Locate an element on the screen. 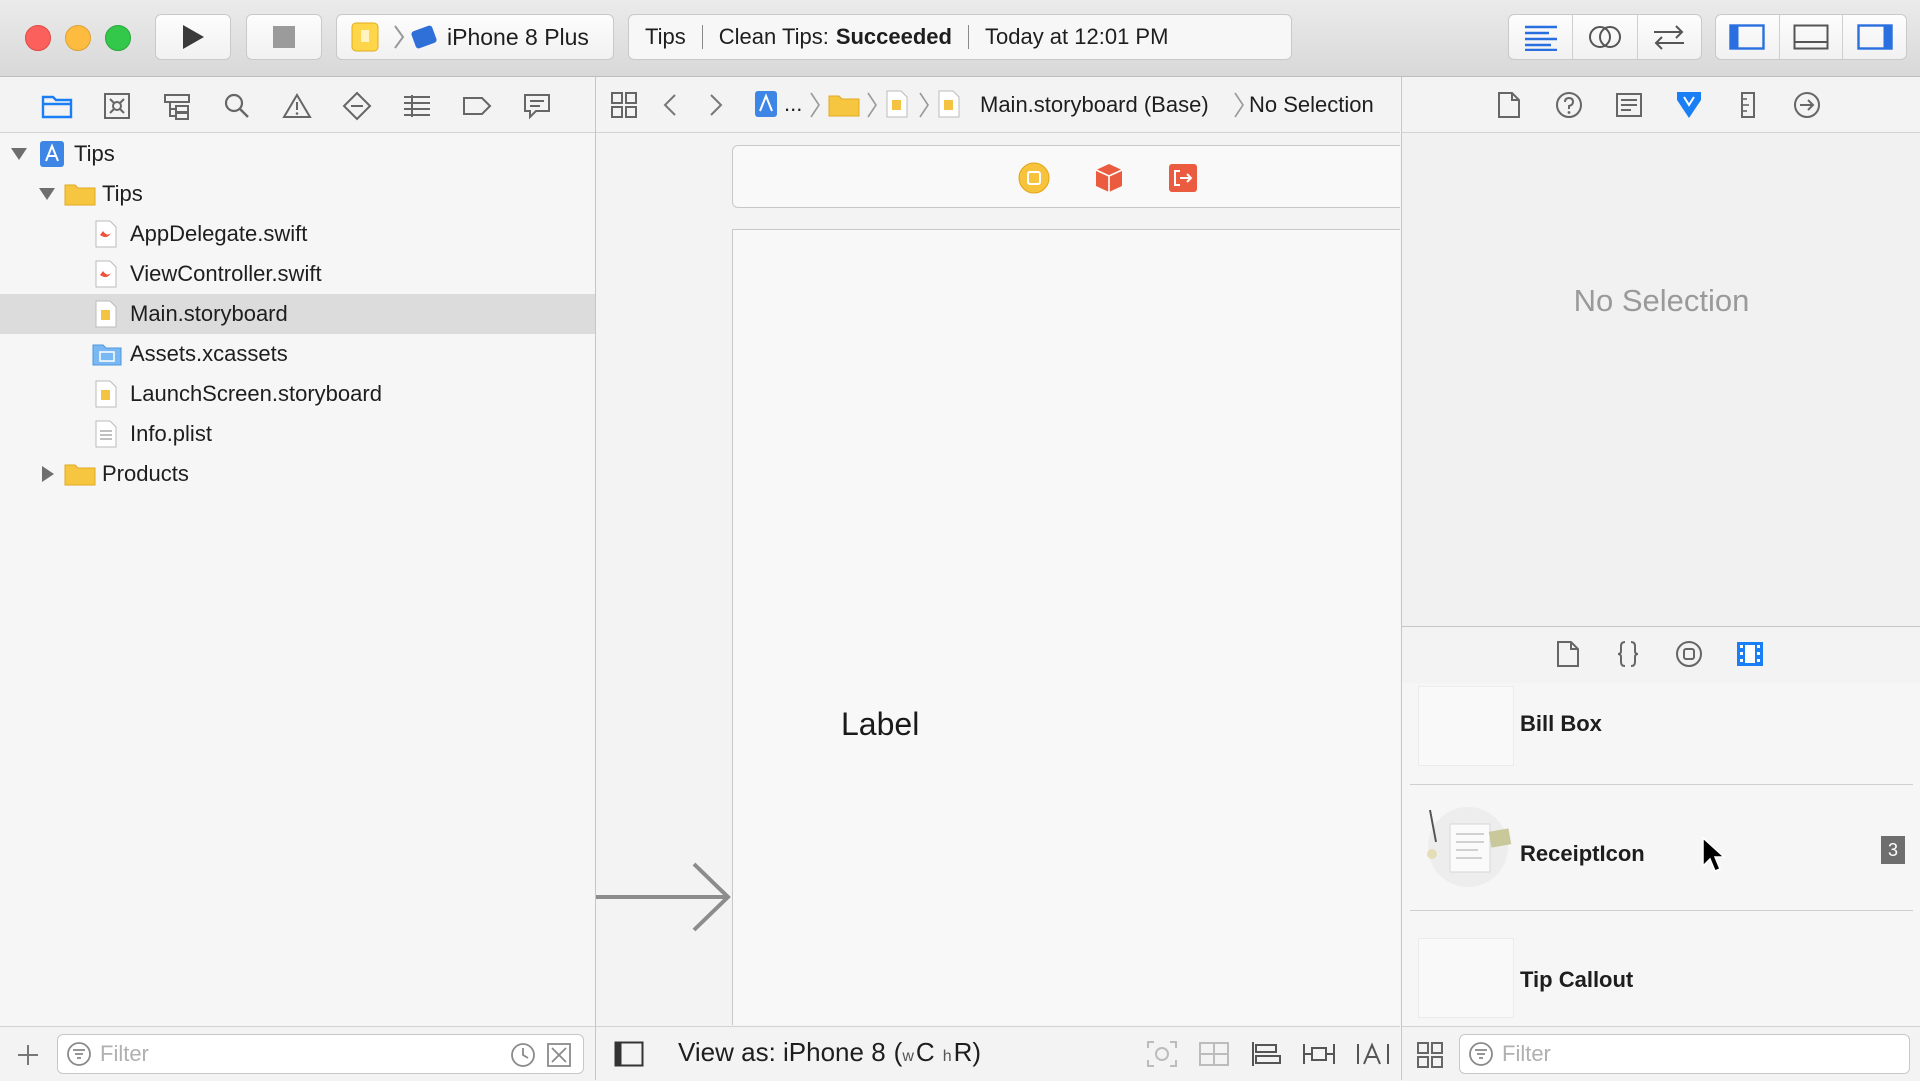 Image resolution: width=1920 pixels, height=1081 pixels. view-as-label: View as: iPhone 8 is located at coordinates (782, 1052).